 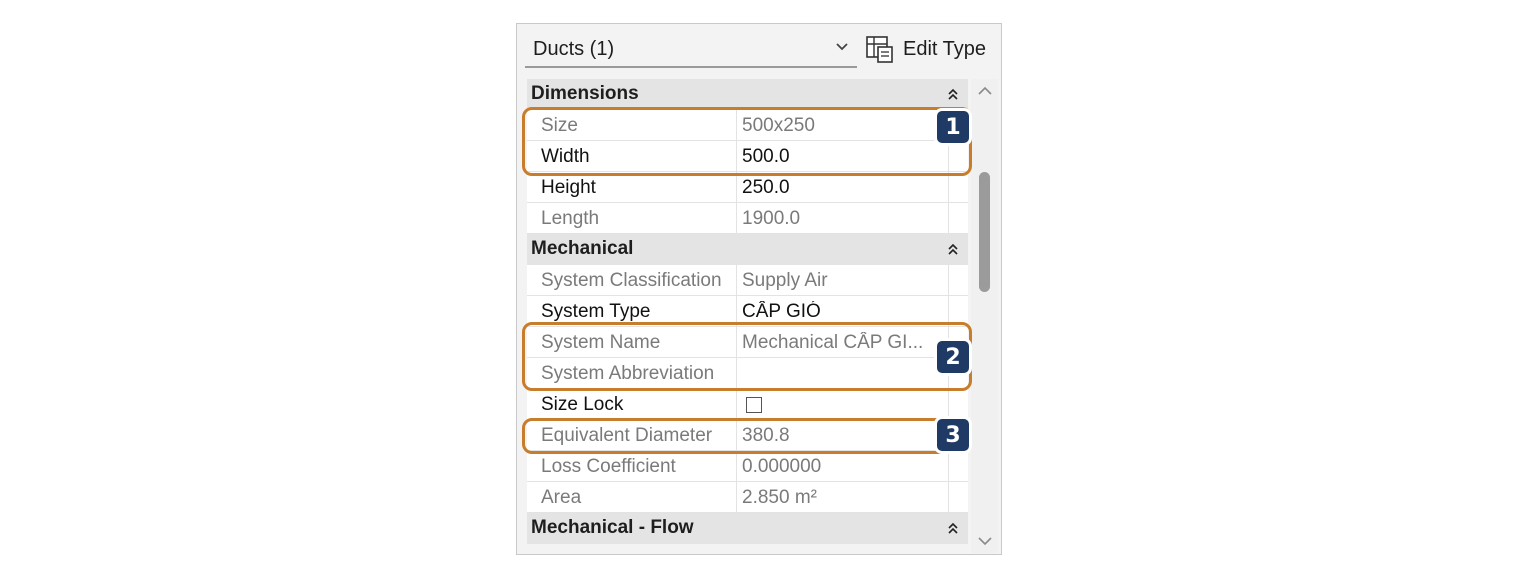 I want to click on size-lock-checkbox, so click(x=754, y=405).